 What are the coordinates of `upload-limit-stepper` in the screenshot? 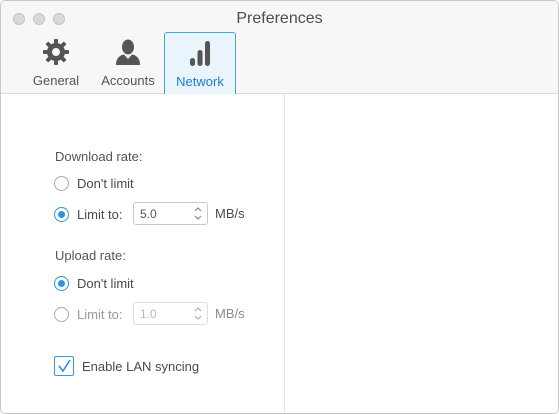 It's located at (170, 313).